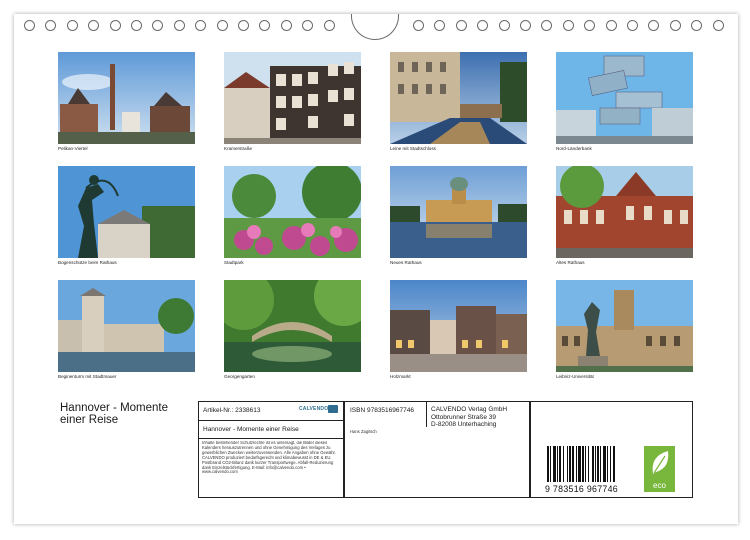  I want to click on leaf-icon, so click(660, 462).